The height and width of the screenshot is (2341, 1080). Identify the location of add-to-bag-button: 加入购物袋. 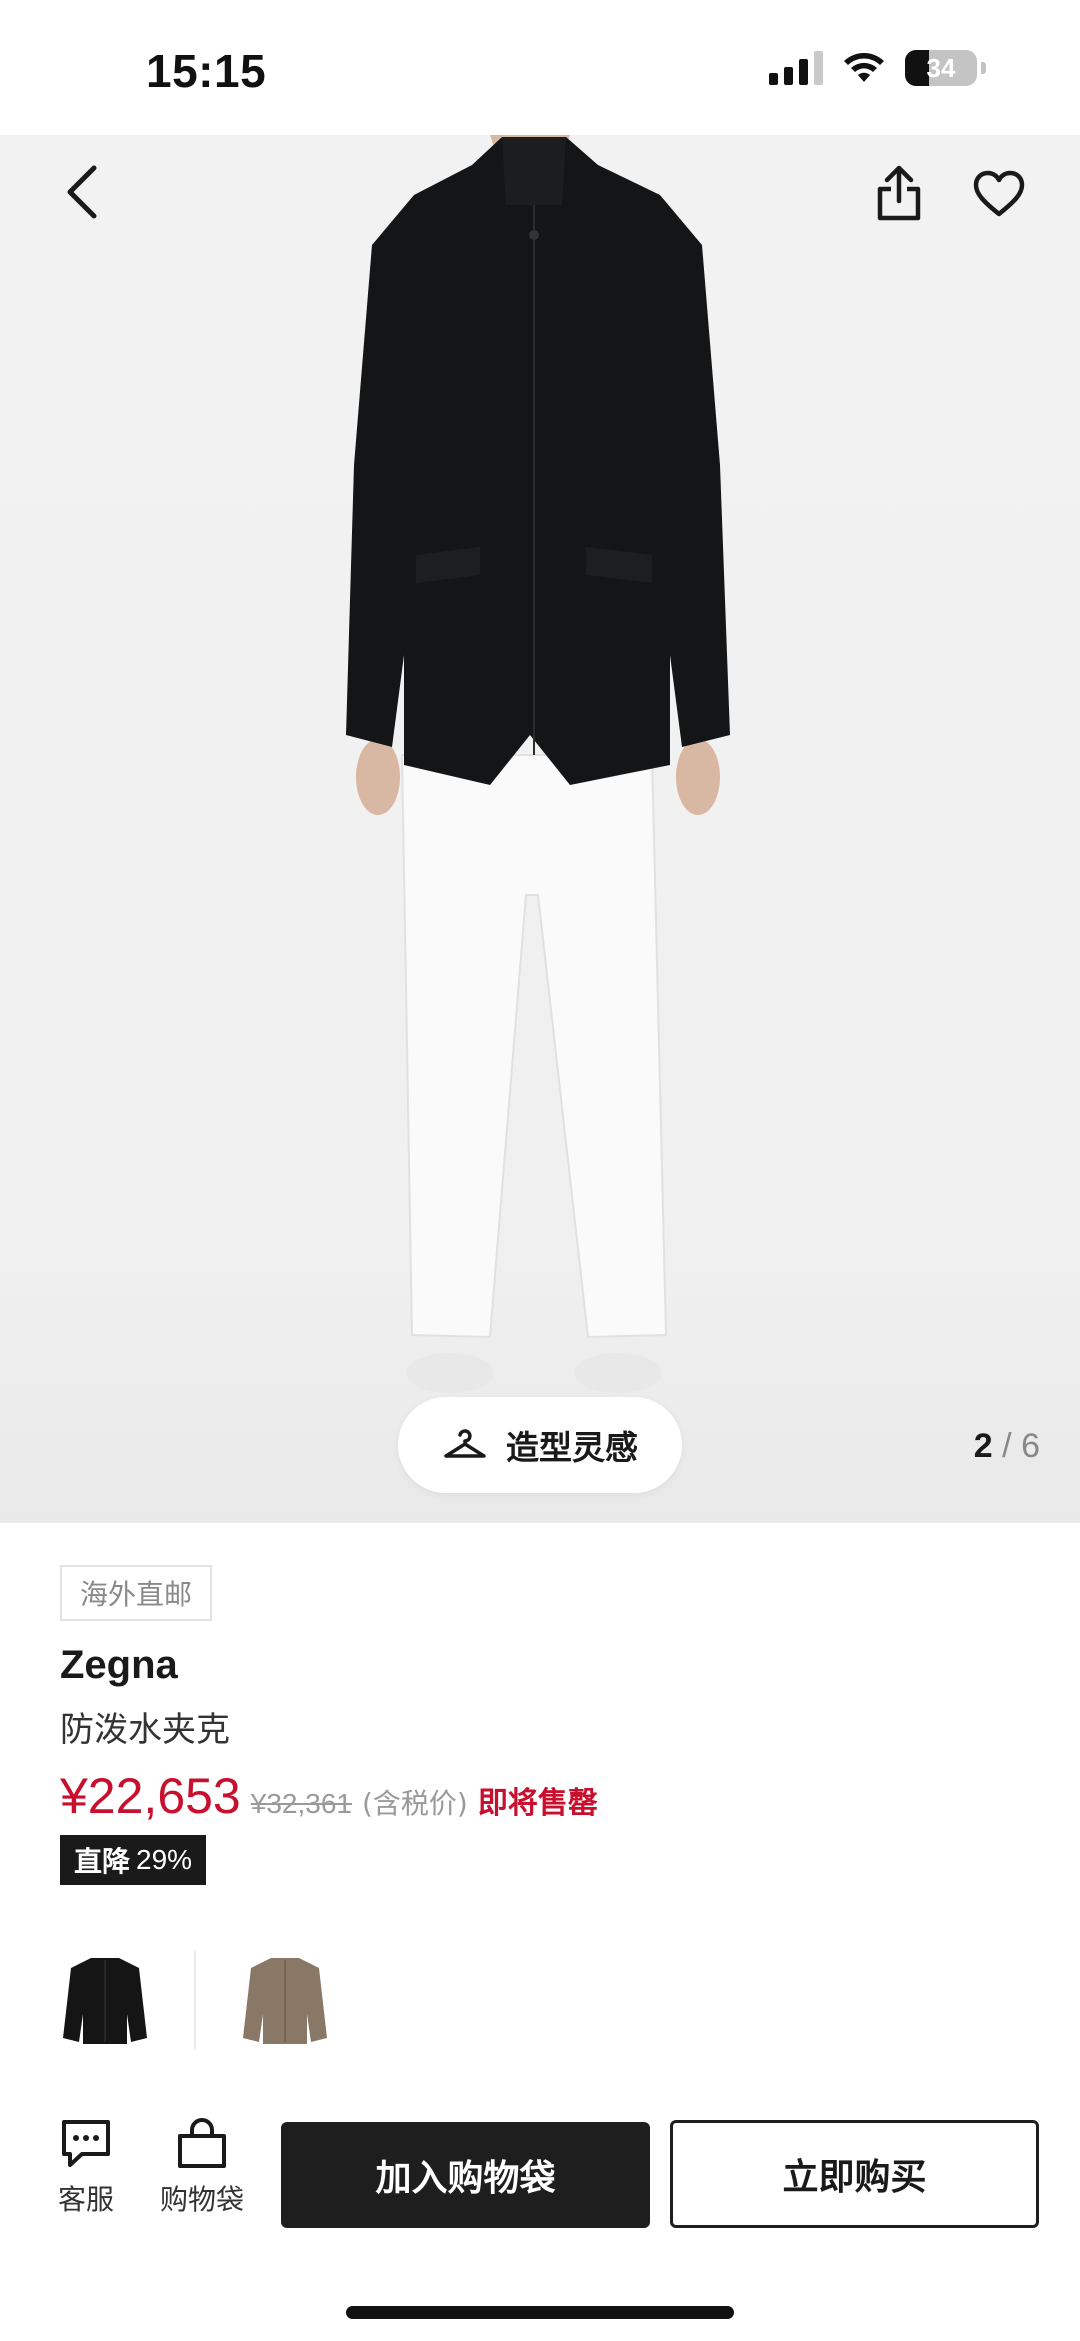
(465, 2175).